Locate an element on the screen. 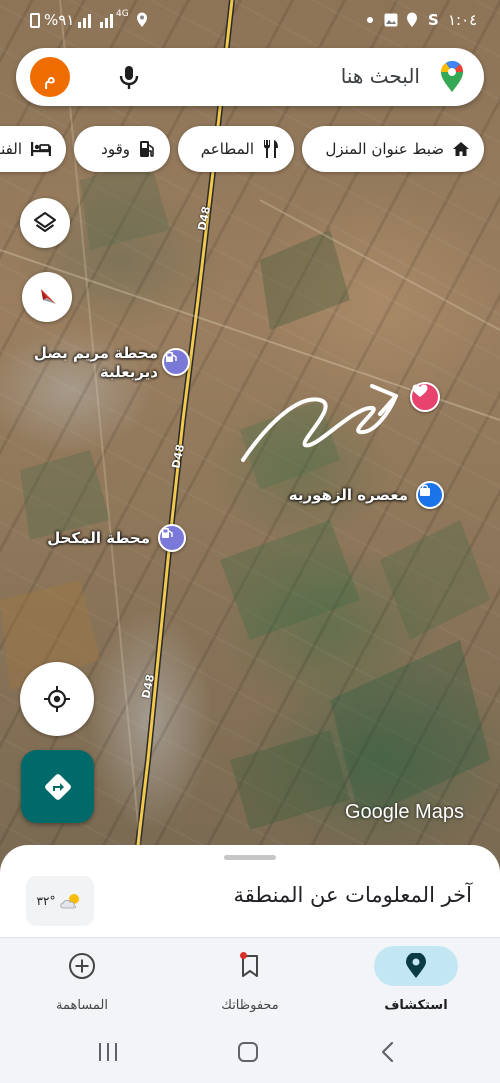 This screenshot has width=500, height=1083. directions-button is located at coordinates (57, 786).